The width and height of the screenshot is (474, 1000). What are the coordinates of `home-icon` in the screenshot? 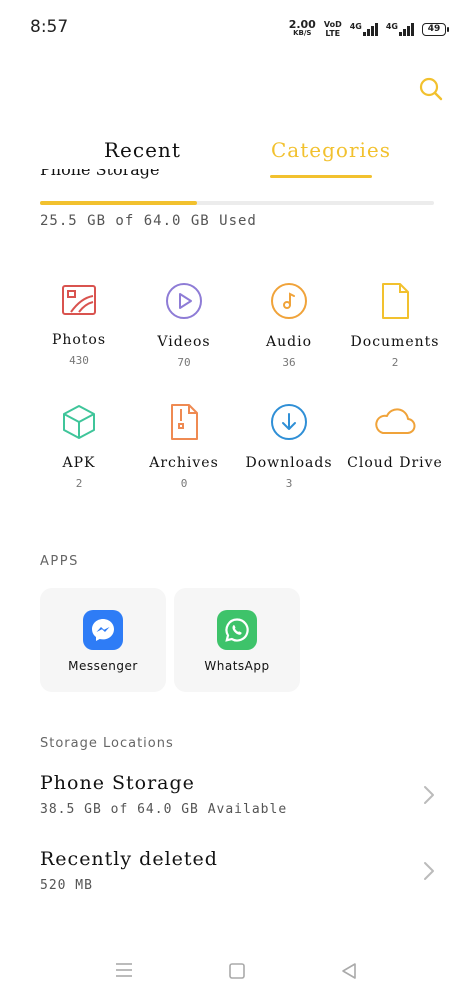 It's located at (237, 971).